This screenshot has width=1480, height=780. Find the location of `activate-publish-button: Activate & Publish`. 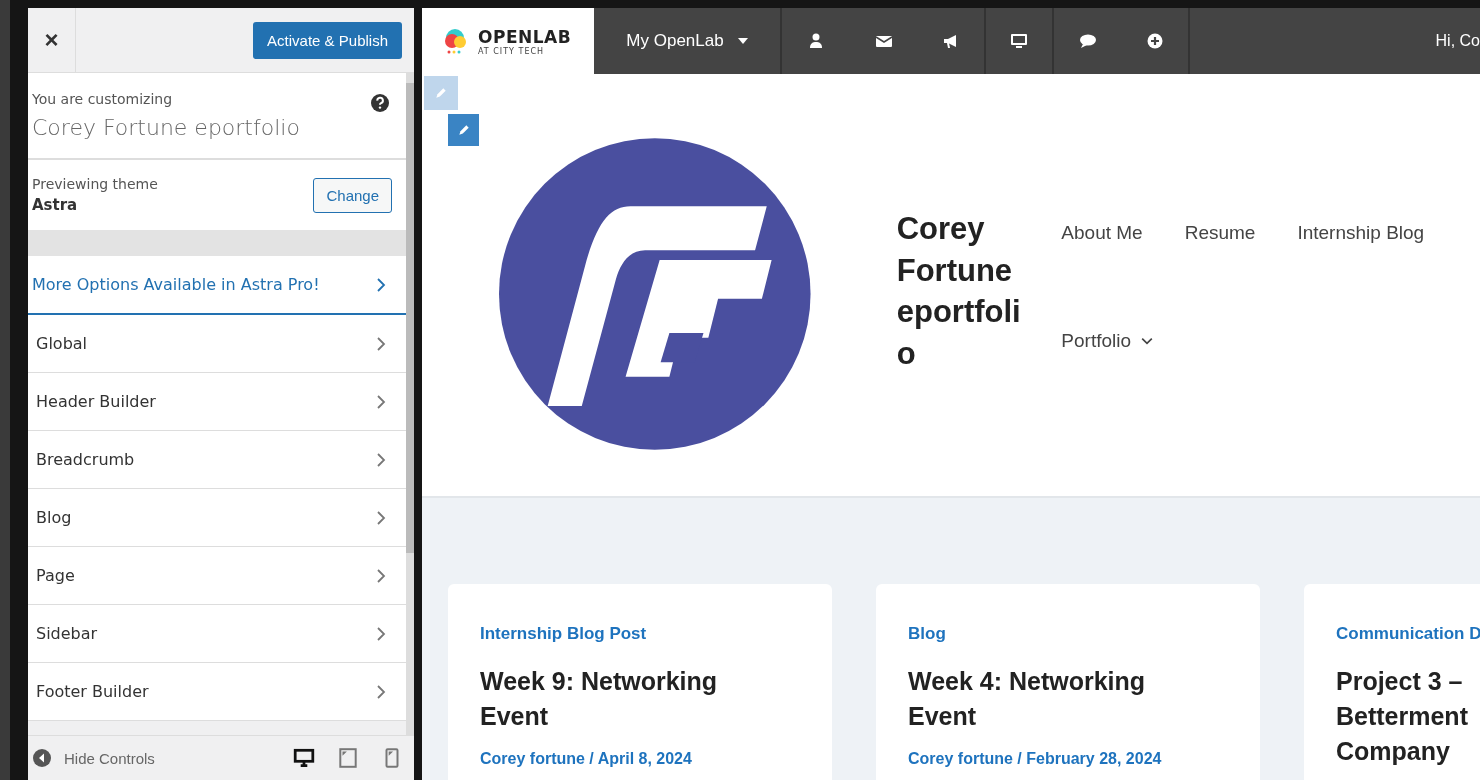

activate-publish-button: Activate & Publish is located at coordinates (327, 40).